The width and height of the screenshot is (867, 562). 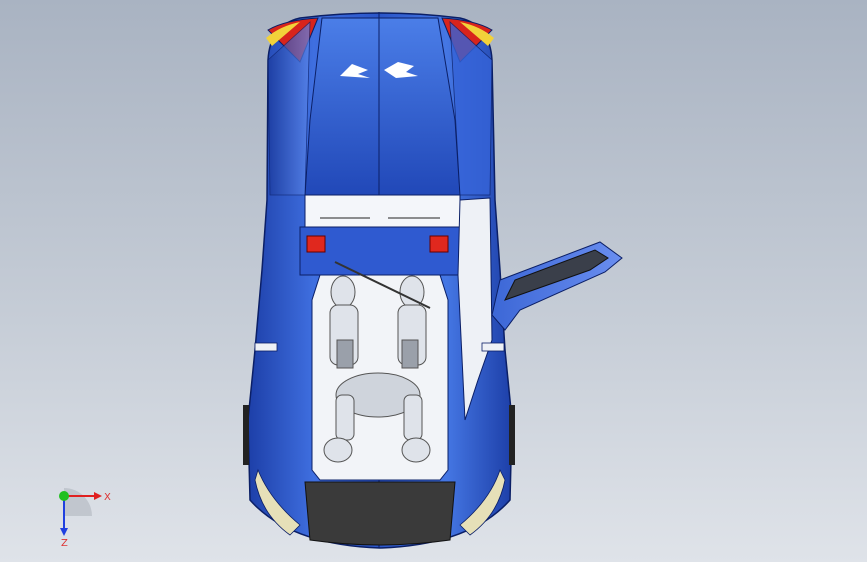 What do you see at coordinates (266, 347) in the screenshot?
I see `left-side-vent` at bounding box center [266, 347].